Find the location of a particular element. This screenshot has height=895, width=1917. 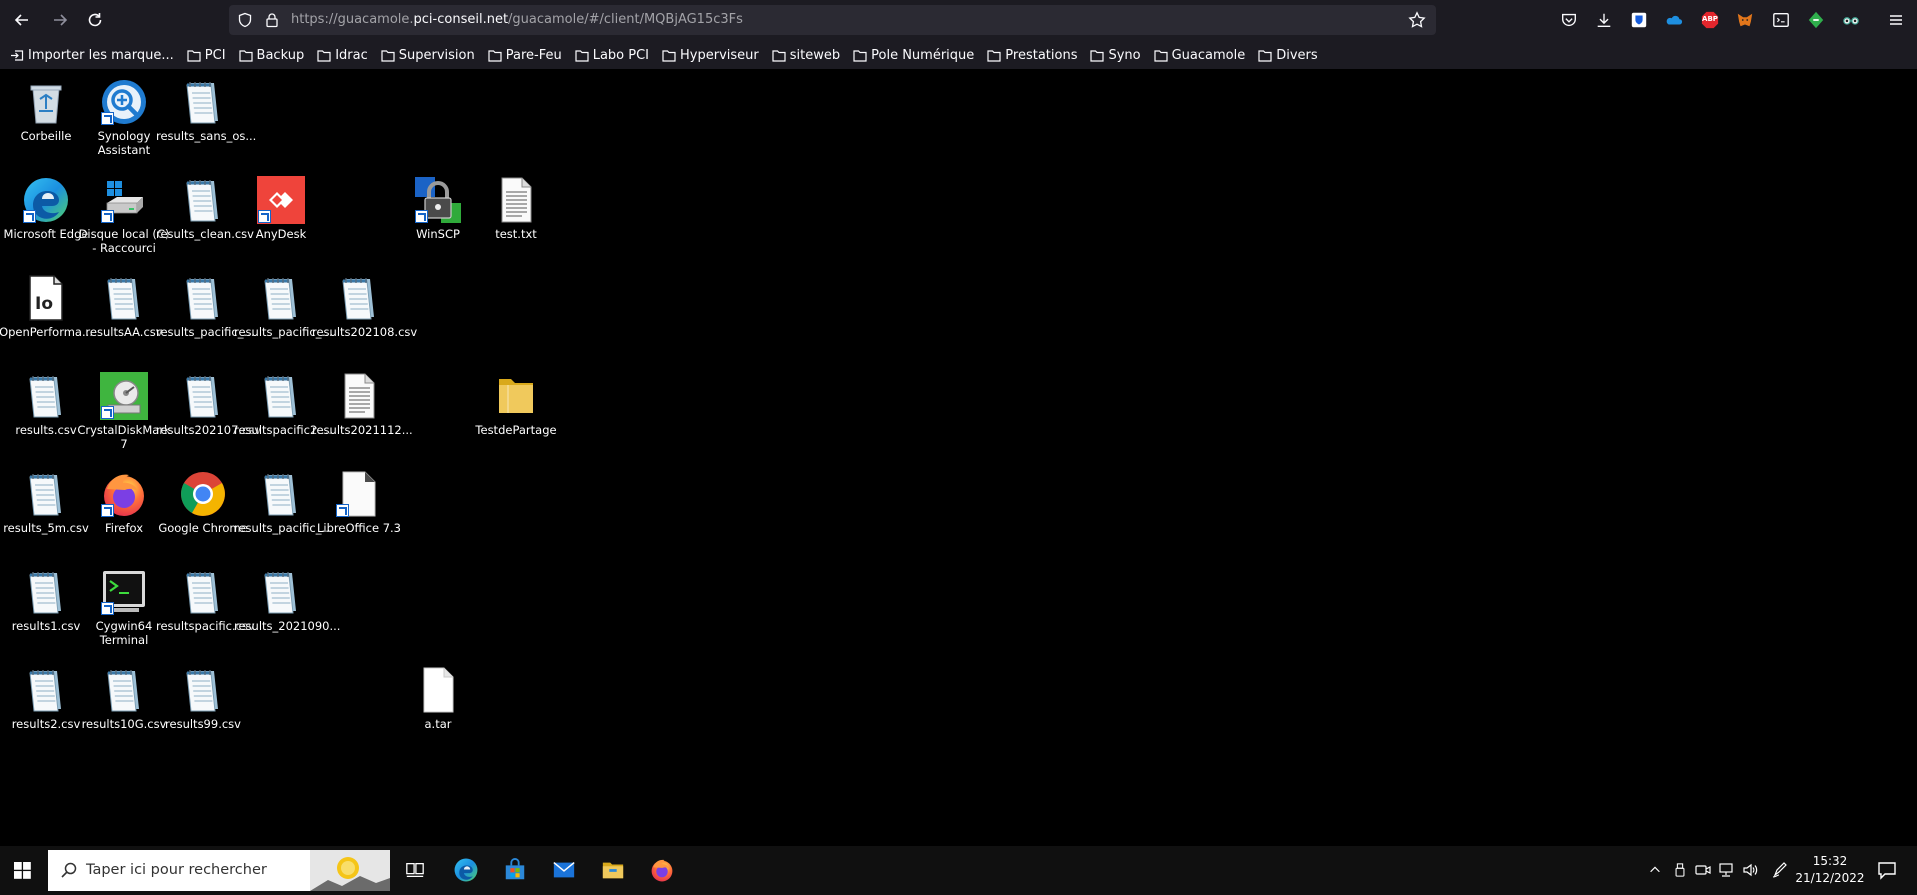

desktop-icon-label: LibreOffice 7.3 is located at coordinates (359, 528).